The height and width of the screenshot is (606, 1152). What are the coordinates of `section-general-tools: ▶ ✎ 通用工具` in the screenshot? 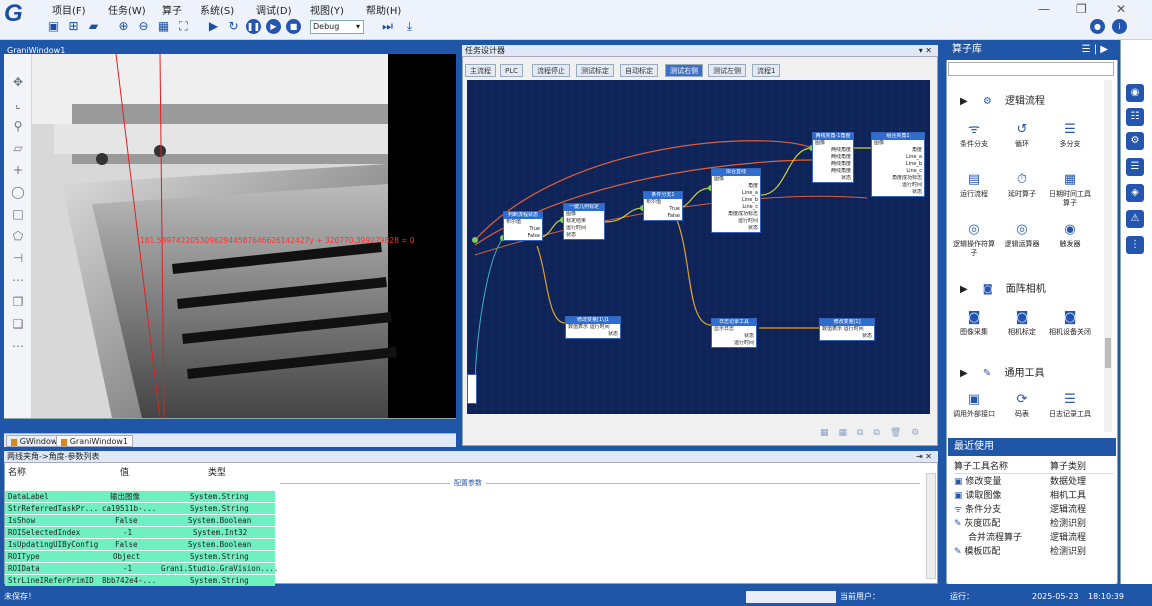 It's located at (1002, 371).